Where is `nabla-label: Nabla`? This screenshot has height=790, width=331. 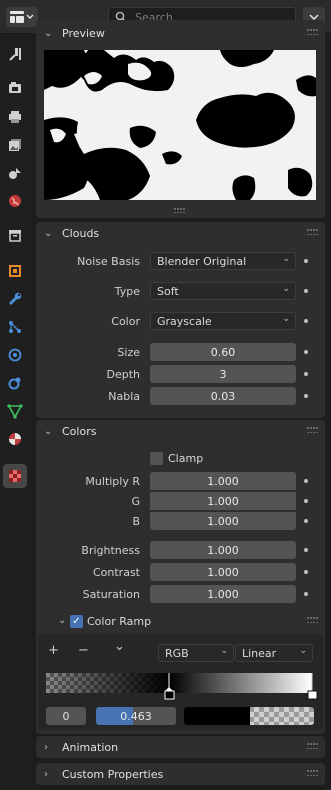
nabla-label: Nabla is located at coordinates (124, 396).